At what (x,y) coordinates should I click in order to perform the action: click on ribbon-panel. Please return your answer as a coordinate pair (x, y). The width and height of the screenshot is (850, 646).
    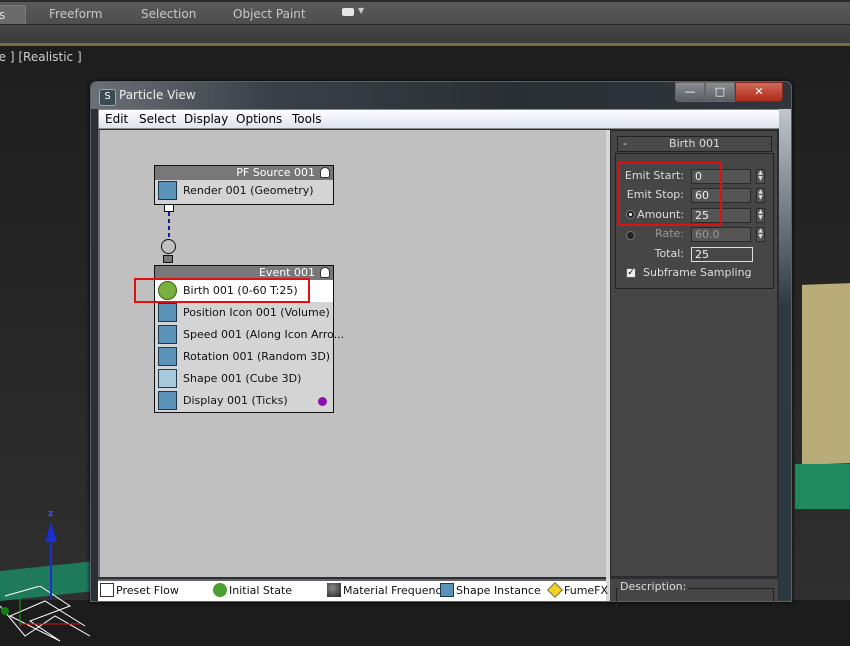
    Looking at the image, I should click on (425, 34).